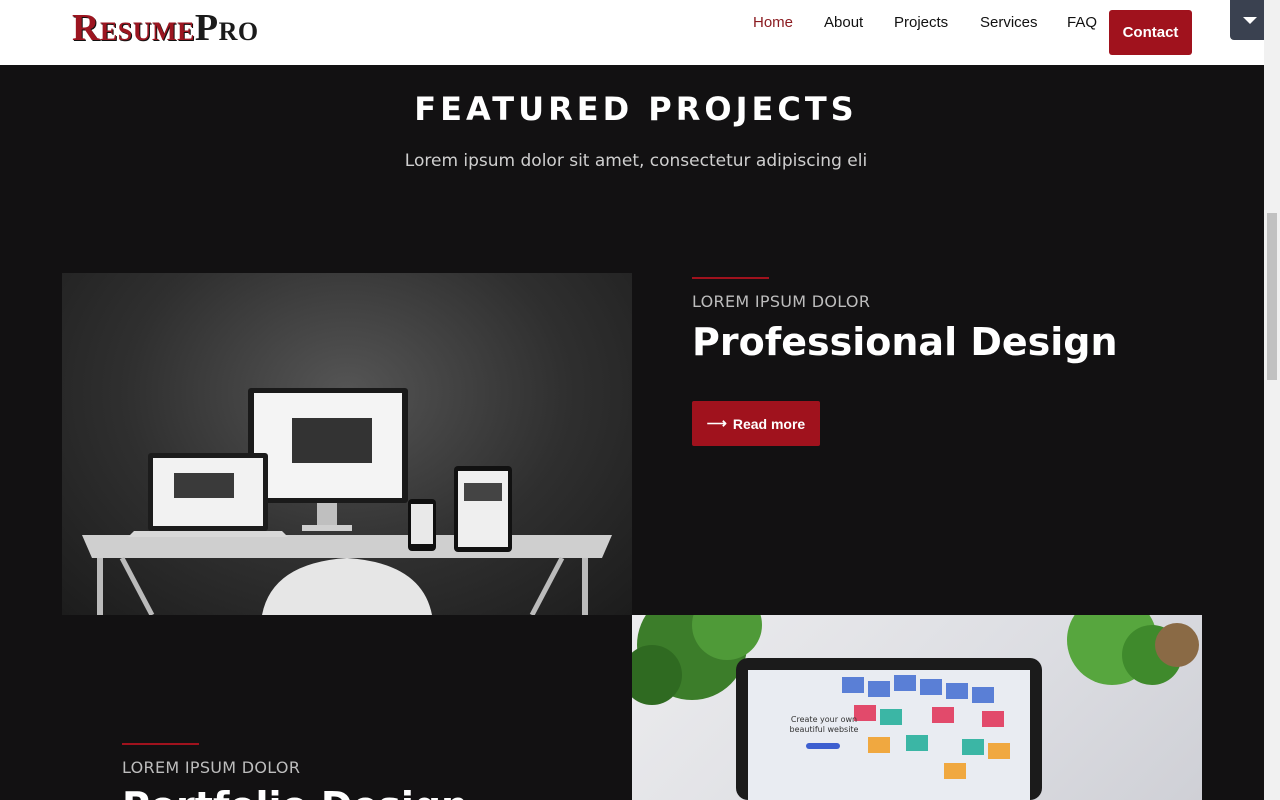 This screenshot has width=1280, height=800. I want to click on nav-faq: FAQ, so click(1082, 22).